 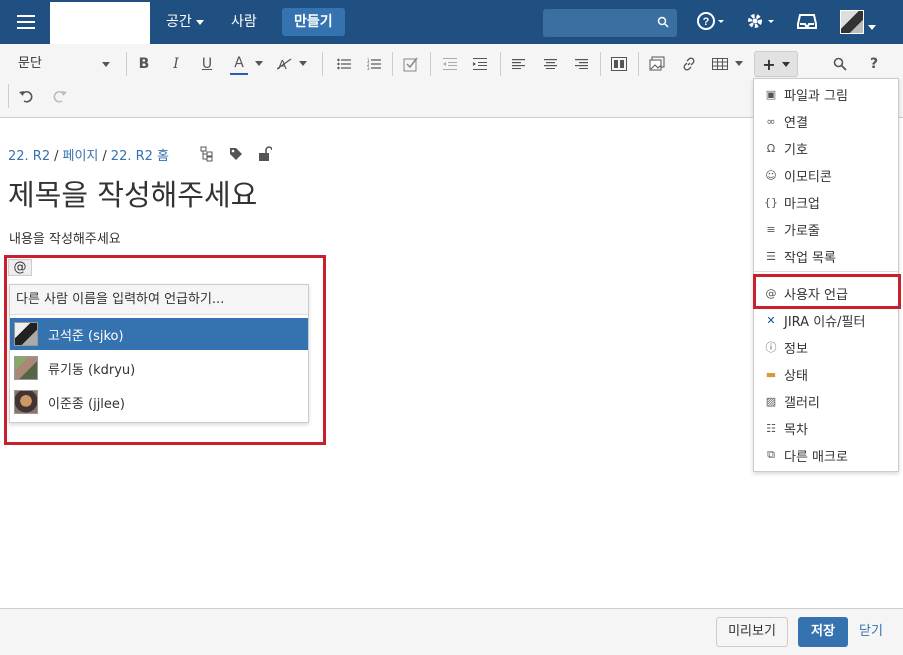 What do you see at coordinates (344, 64) in the screenshot?
I see `bullet-list-icon` at bounding box center [344, 64].